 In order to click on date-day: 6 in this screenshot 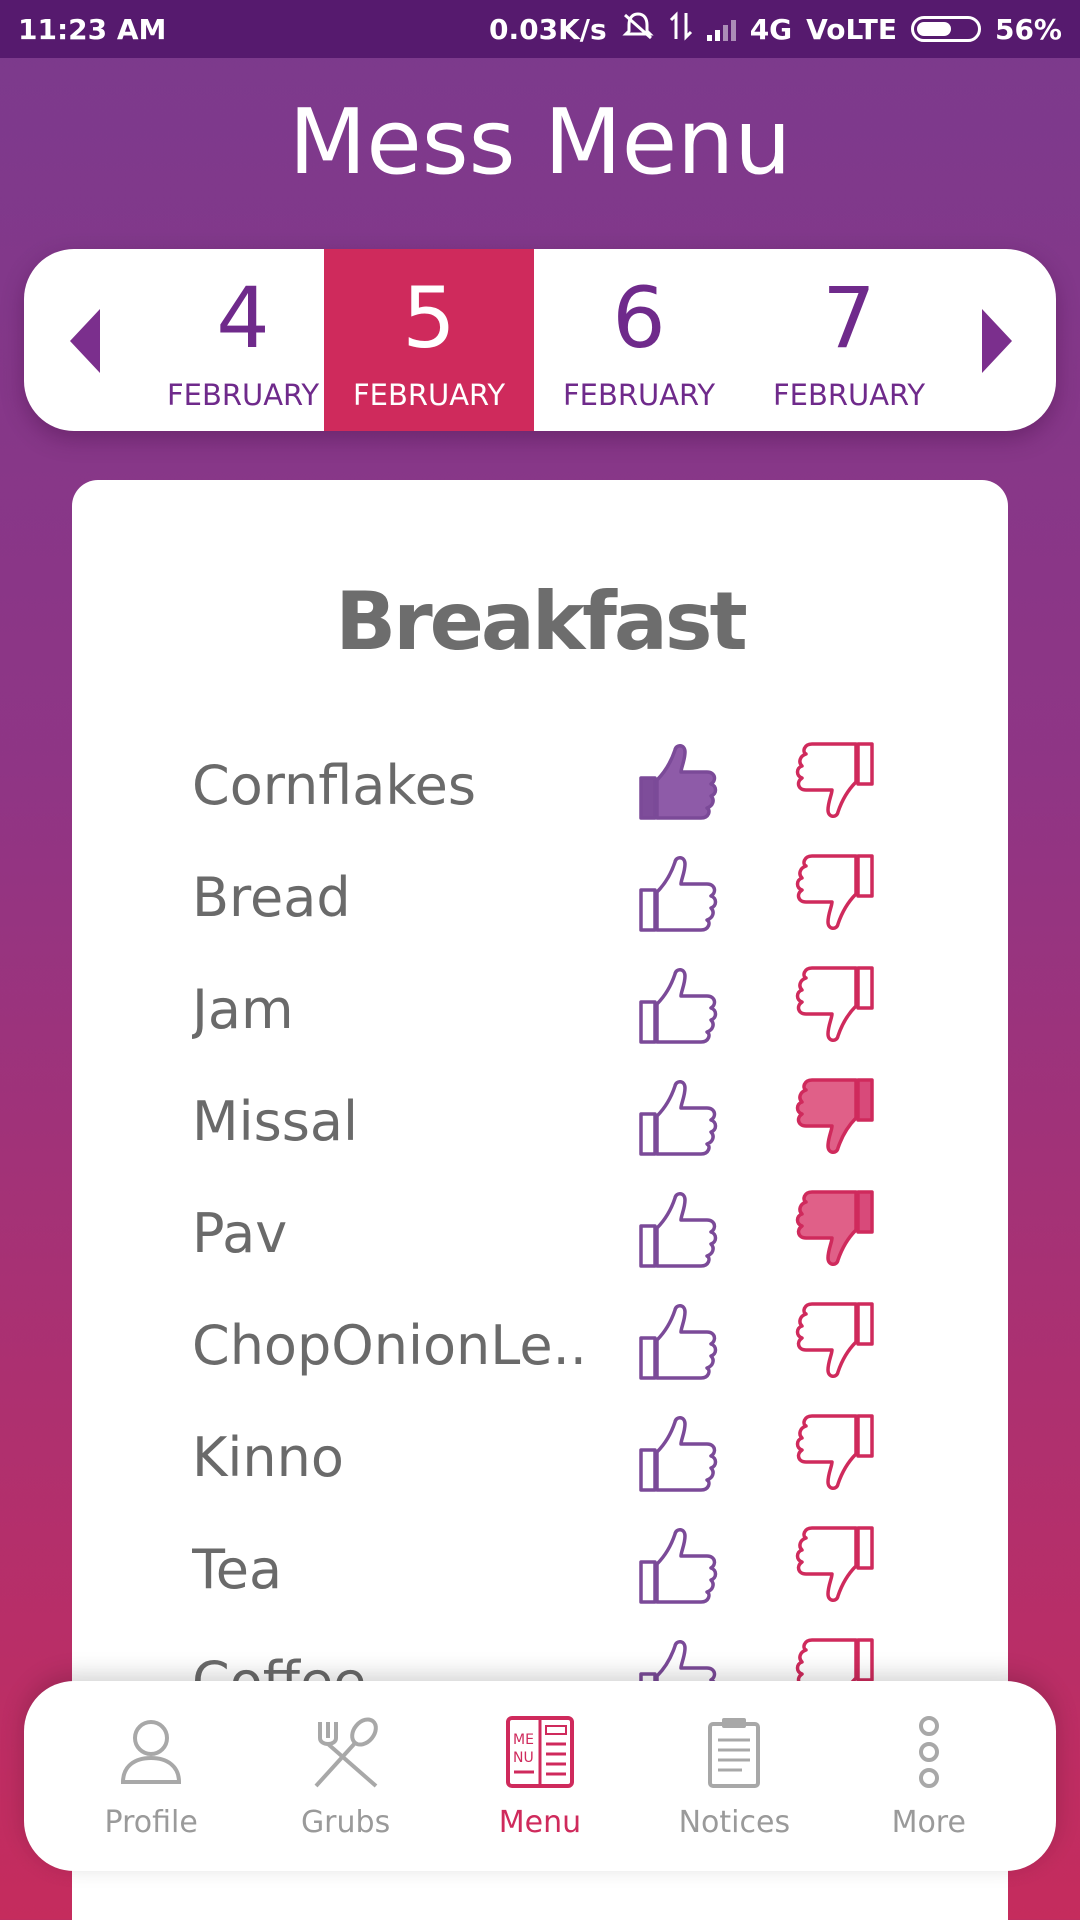, I will do `click(639, 318)`.